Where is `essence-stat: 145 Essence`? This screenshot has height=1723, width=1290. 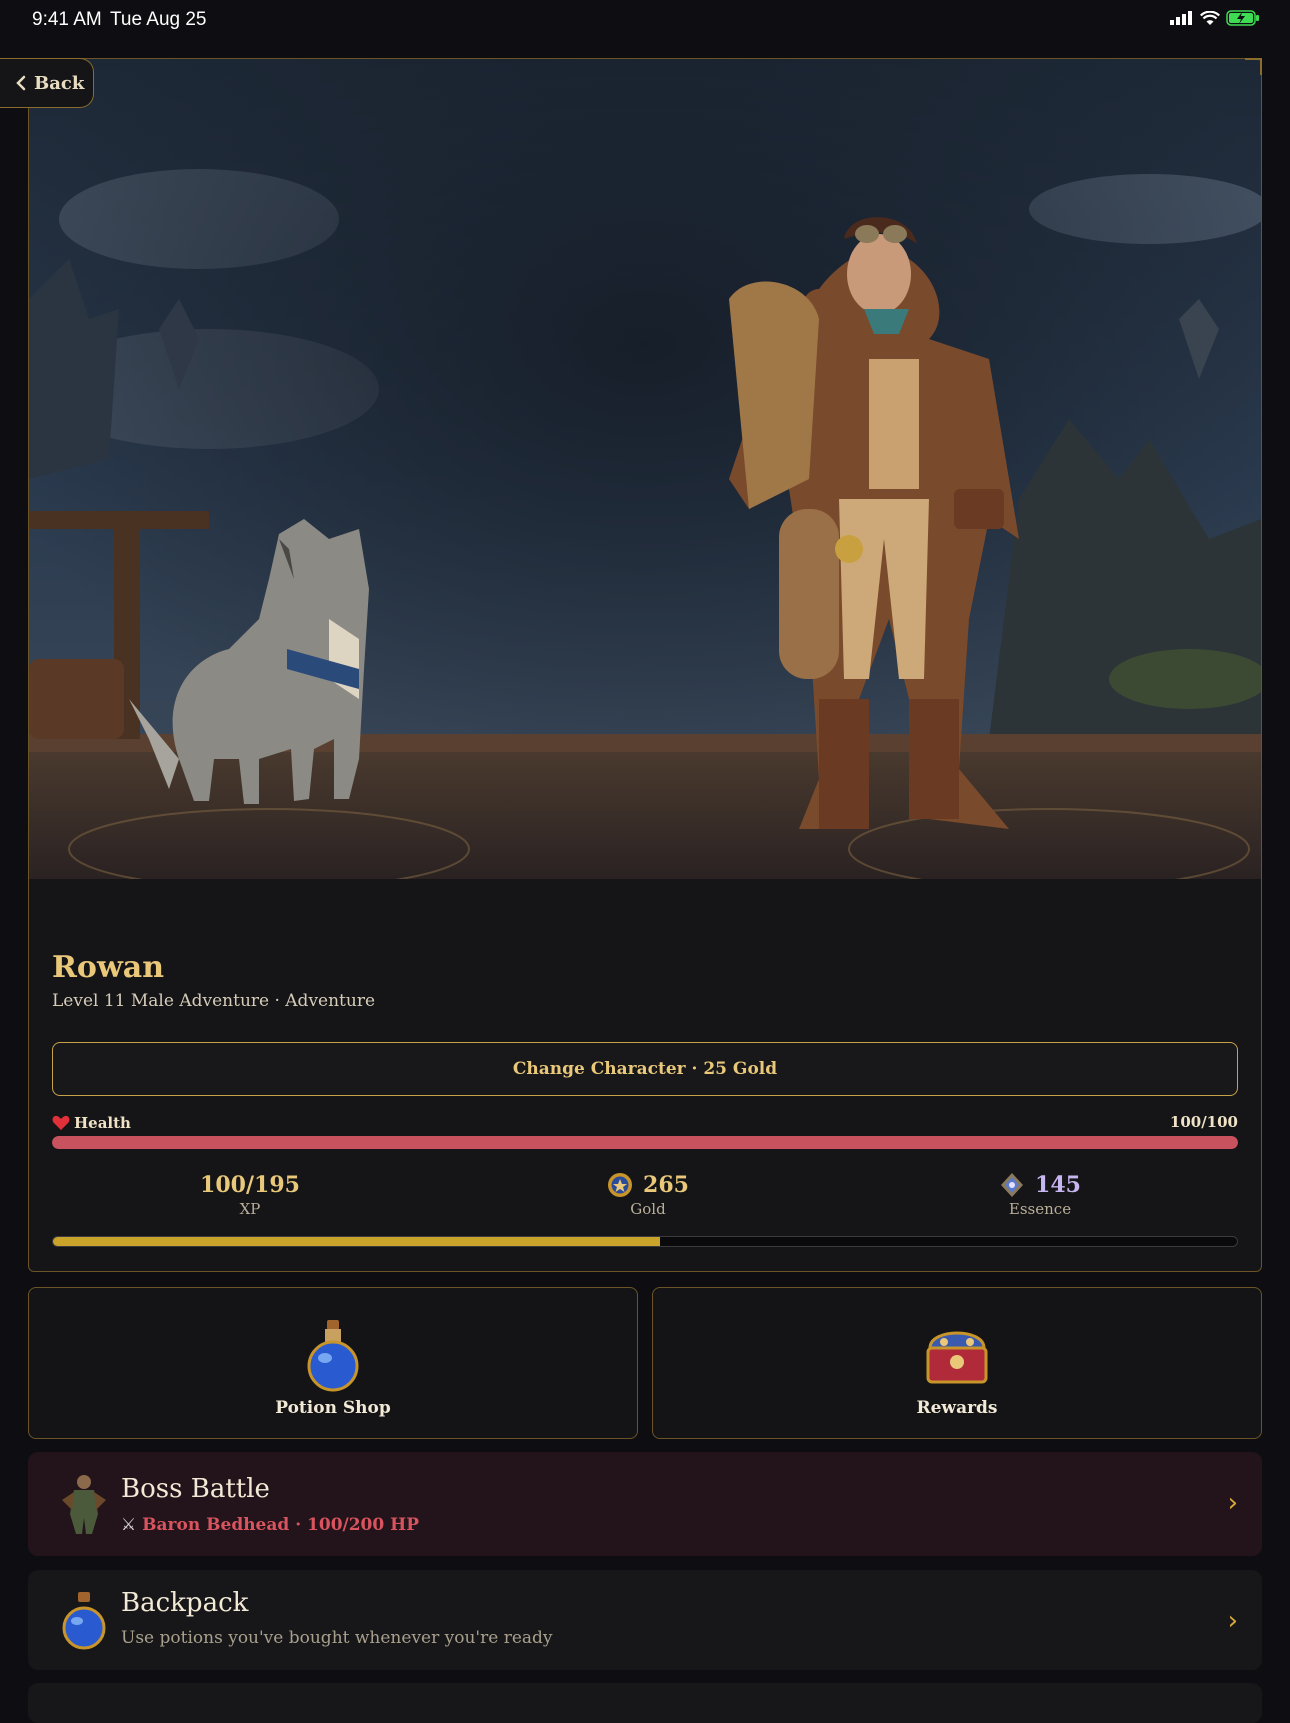 essence-stat: 145 Essence is located at coordinates (1040, 1195).